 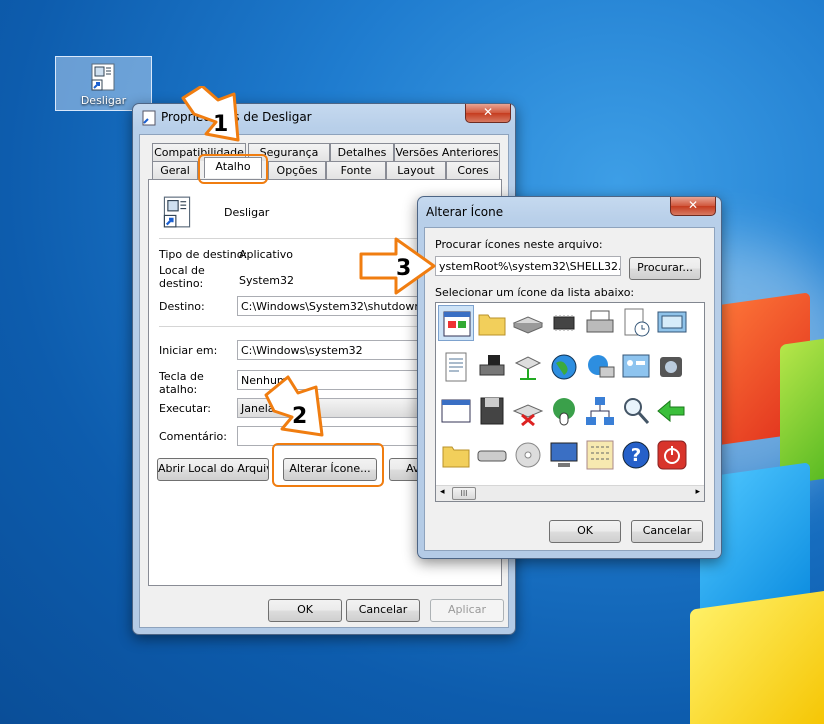 What do you see at coordinates (600, 455) in the screenshot?
I see `keyboard-icon` at bounding box center [600, 455].